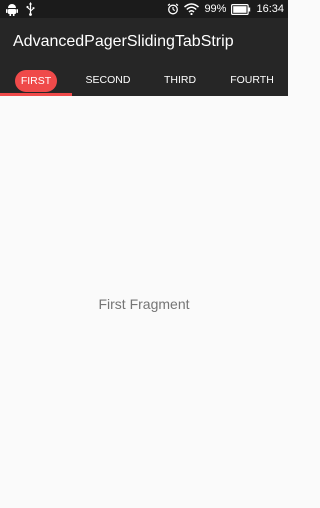 The height and width of the screenshot is (508, 320). What do you see at coordinates (215, 9) in the screenshot?
I see `battery-percent: 99%` at bounding box center [215, 9].